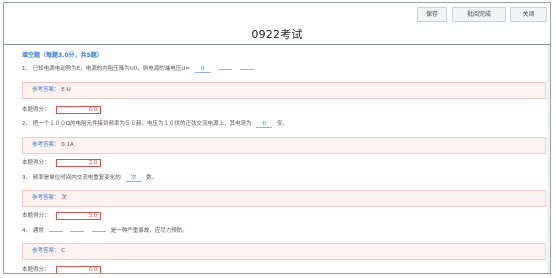 This screenshot has height=278, width=556. I want to click on question-3: 3、 频率是单位时间内交流电重复变化的 次 数。, so click(89, 177).